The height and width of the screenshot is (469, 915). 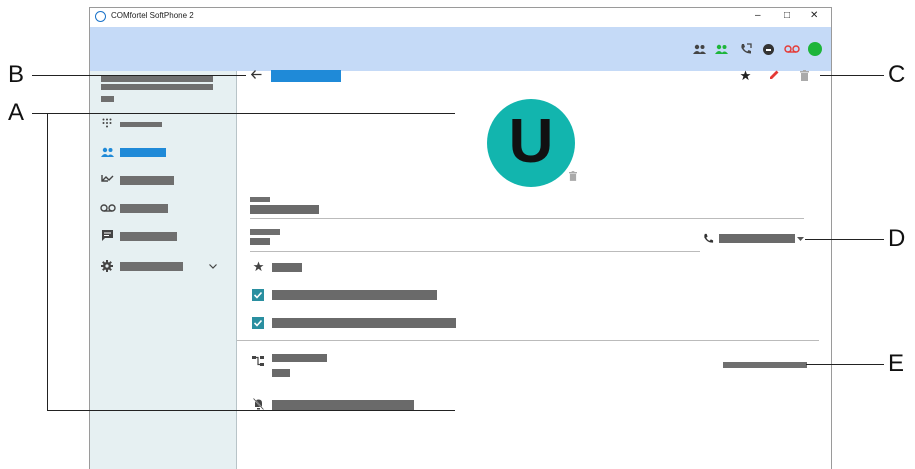 I want to click on contact-avatar: U, so click(x=531, y=143).